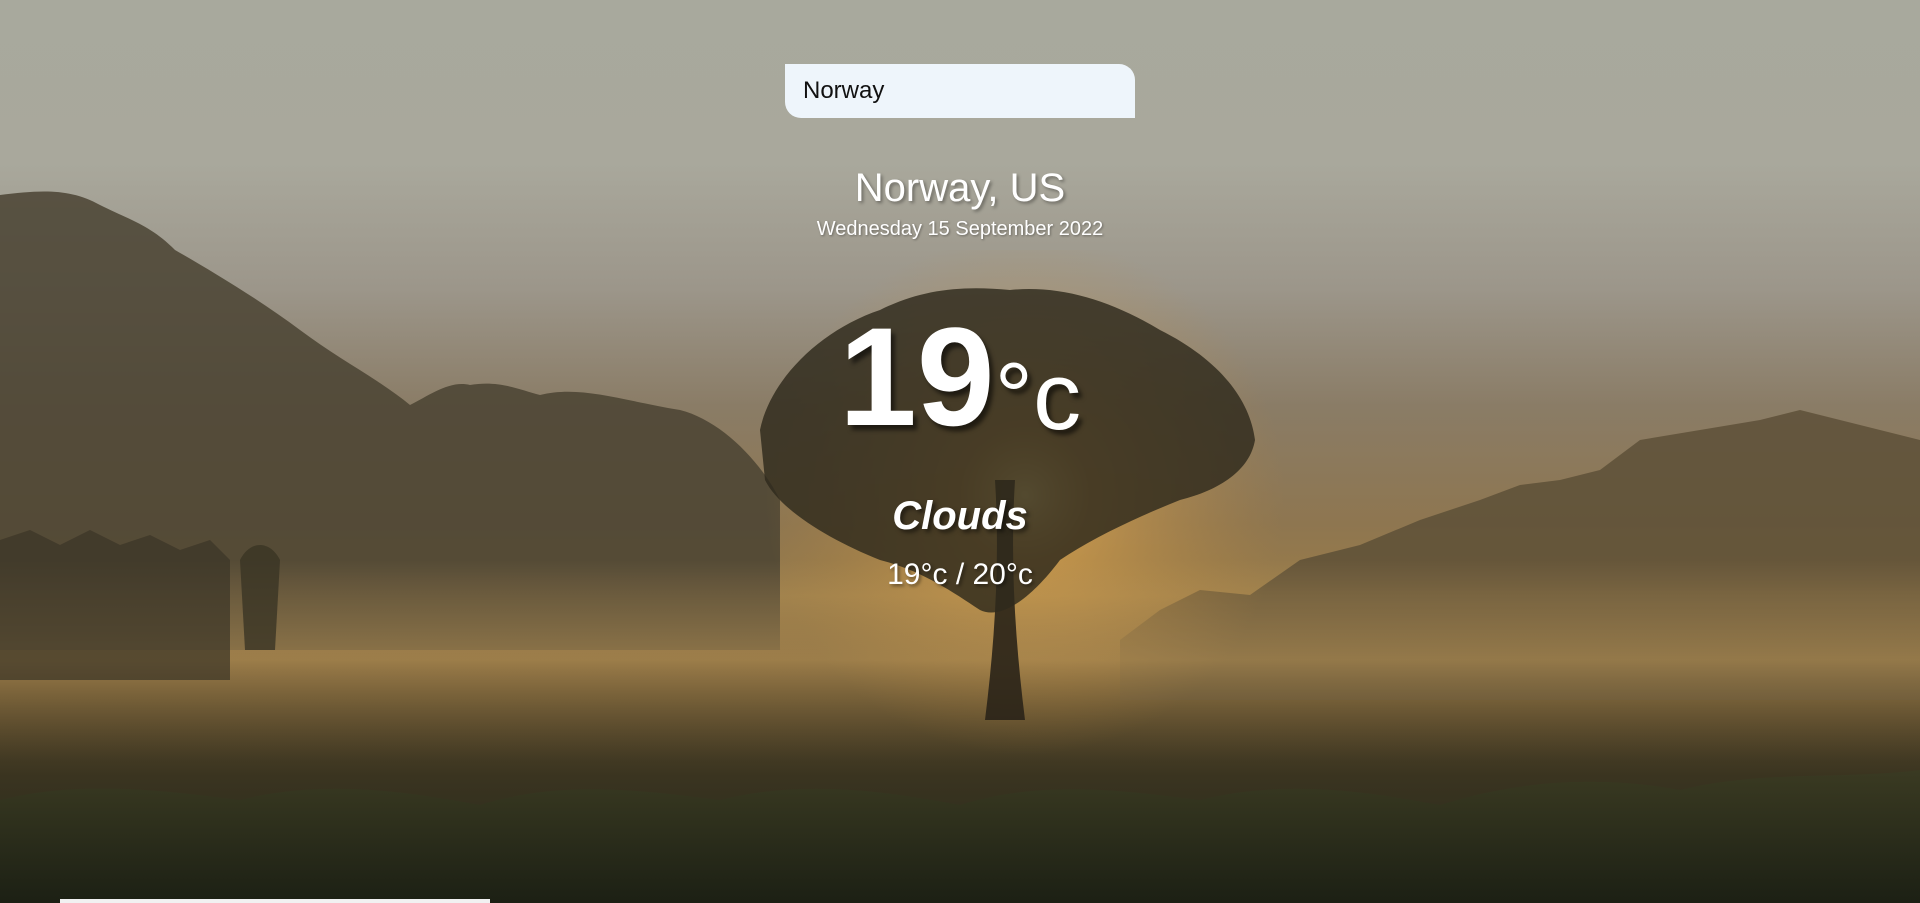 The height and width of the screenshot is (903, 1920). I want to click on search-box, so click(960, 91).